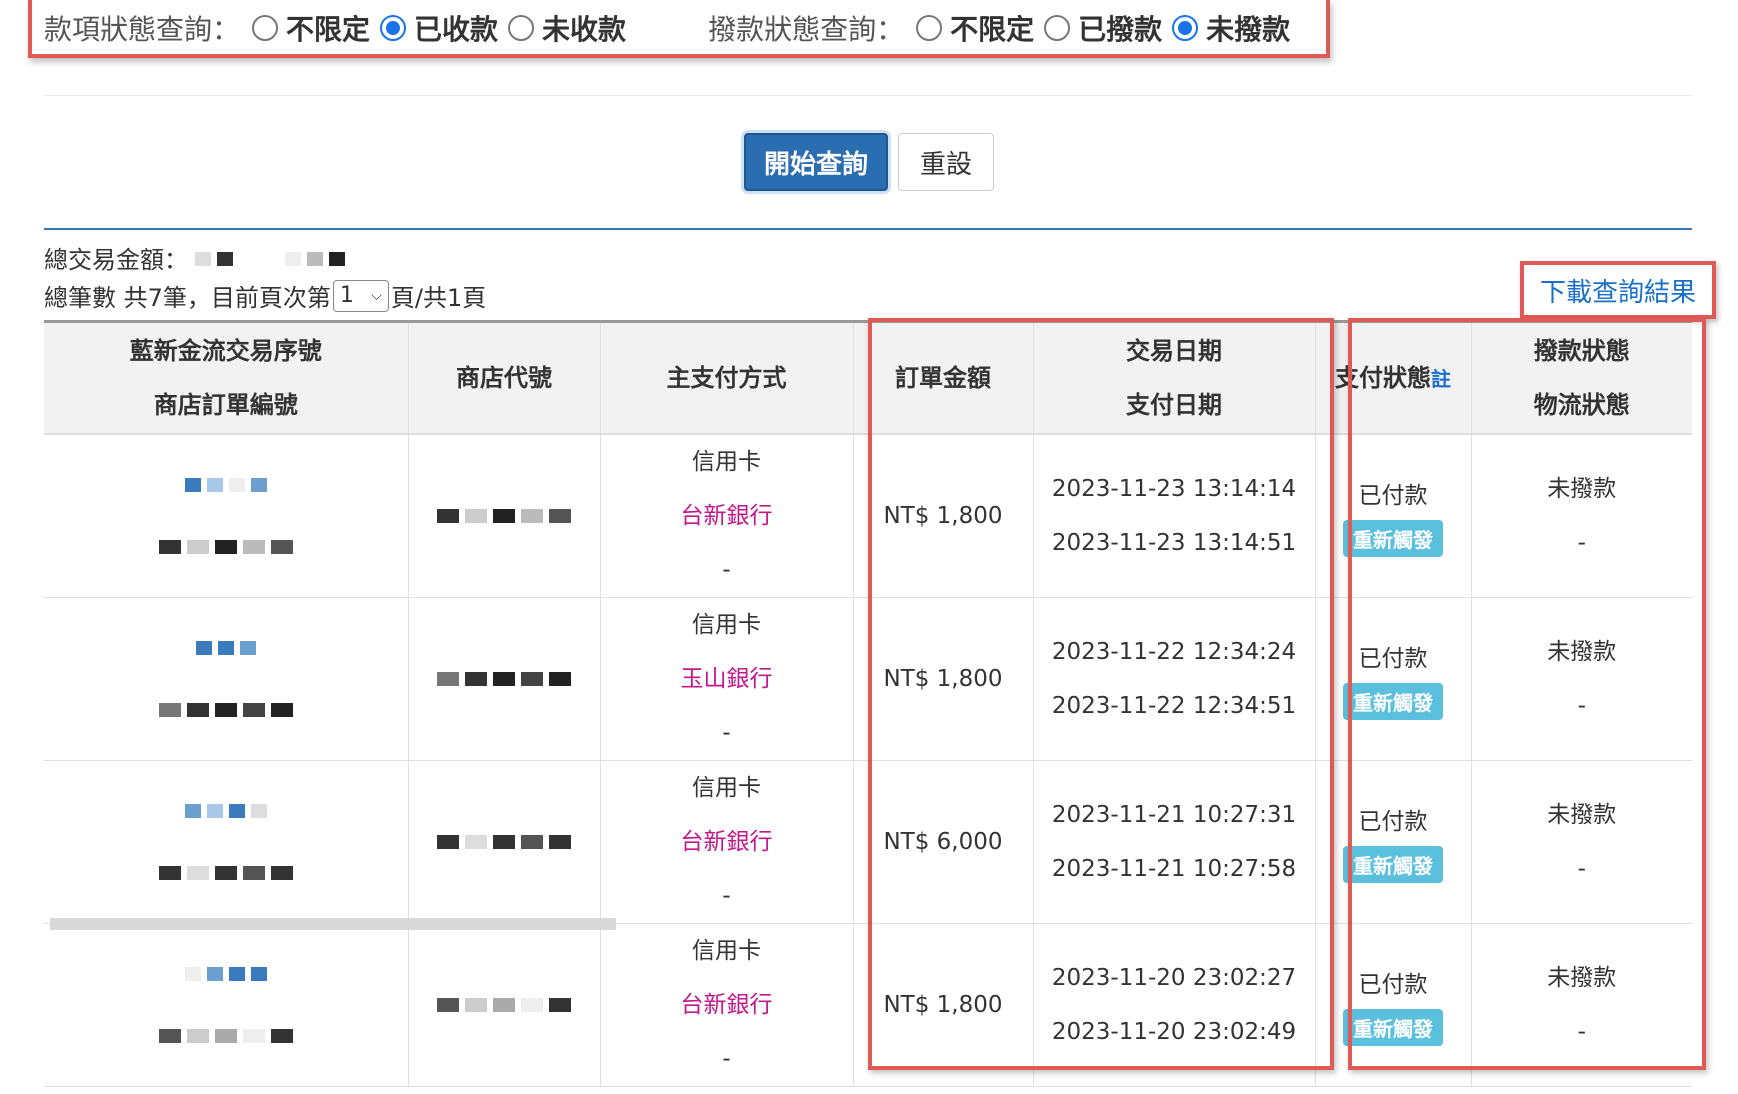  I want to click on download-highlight-box: 下載查詢結果, so click(1618, 290).